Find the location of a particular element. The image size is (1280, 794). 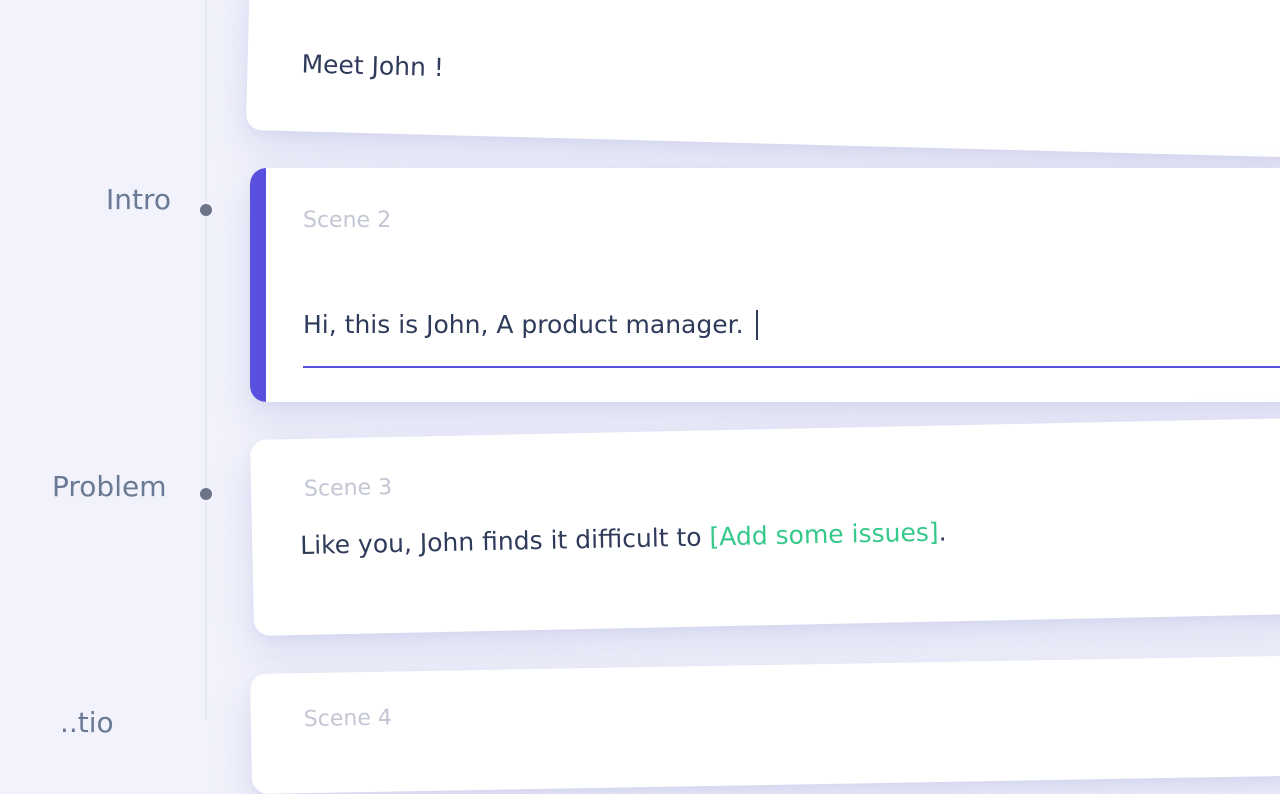

text-cursor is located at coordinates (757, 325).